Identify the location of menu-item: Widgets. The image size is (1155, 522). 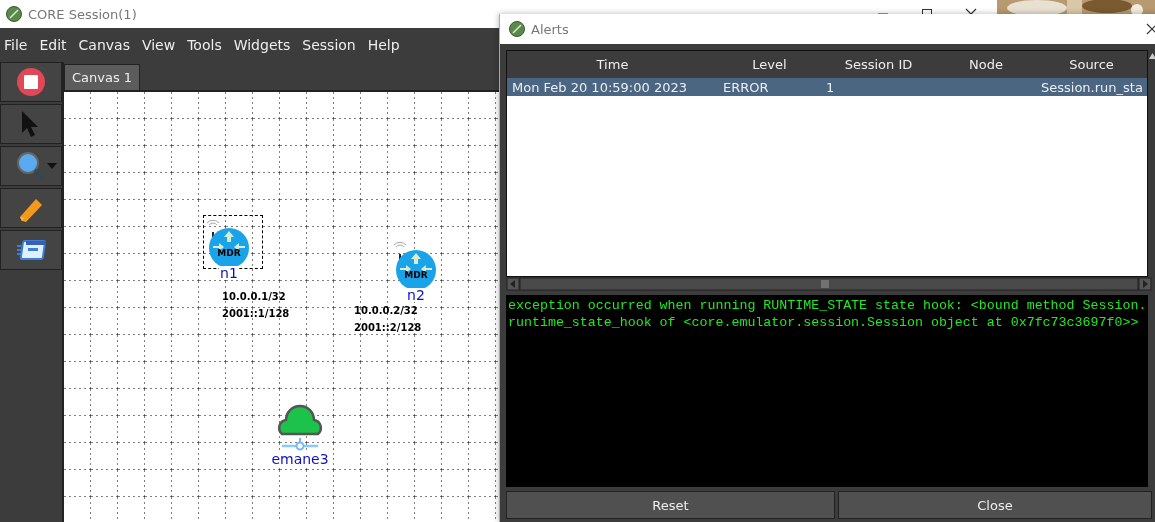
(262, 45).